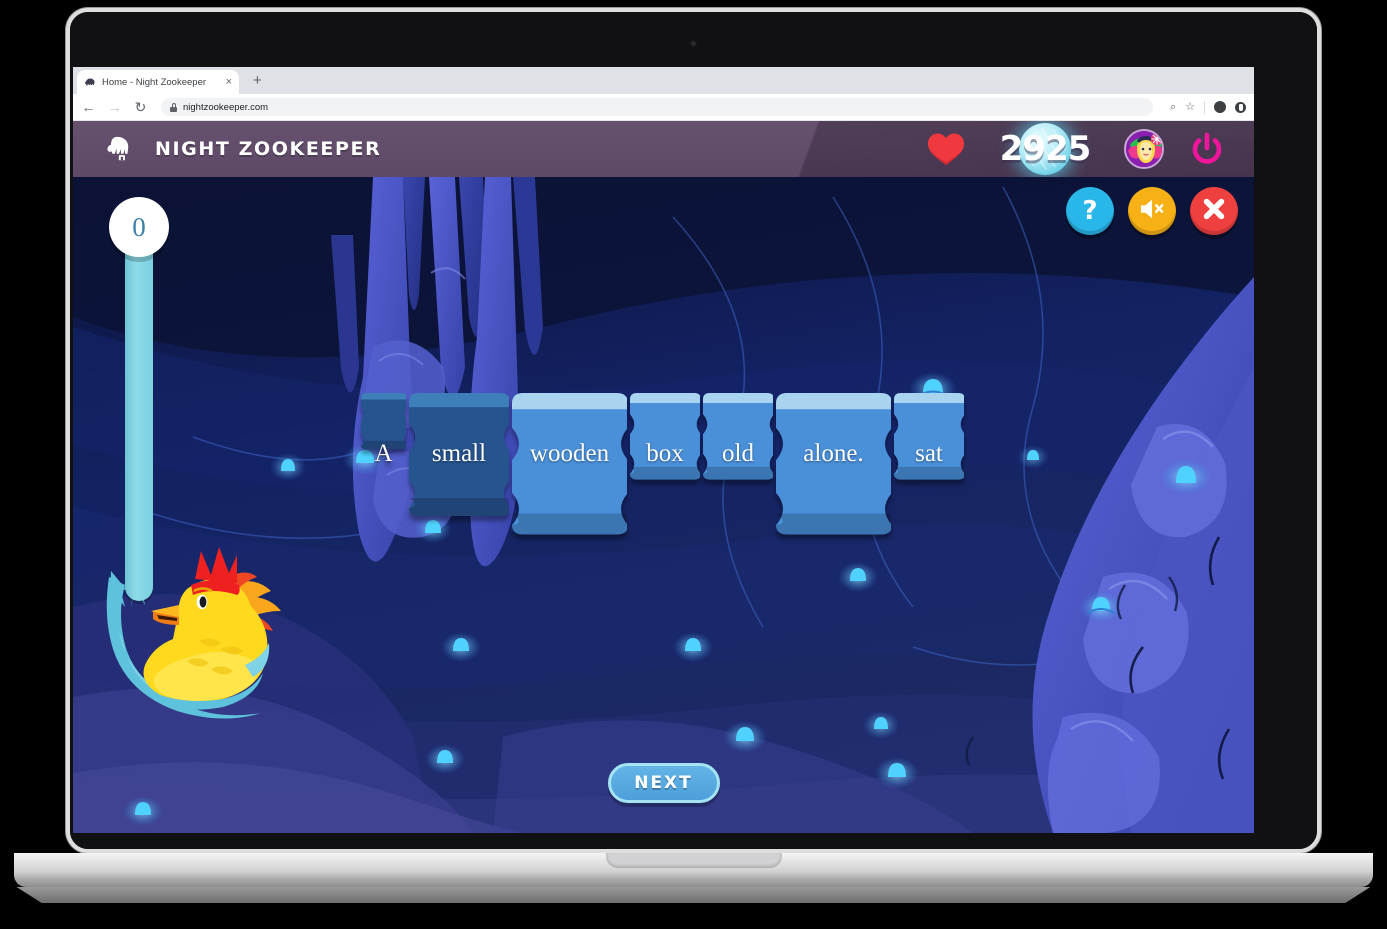  I want to click on laptop-base-foot, so click(693, 895).